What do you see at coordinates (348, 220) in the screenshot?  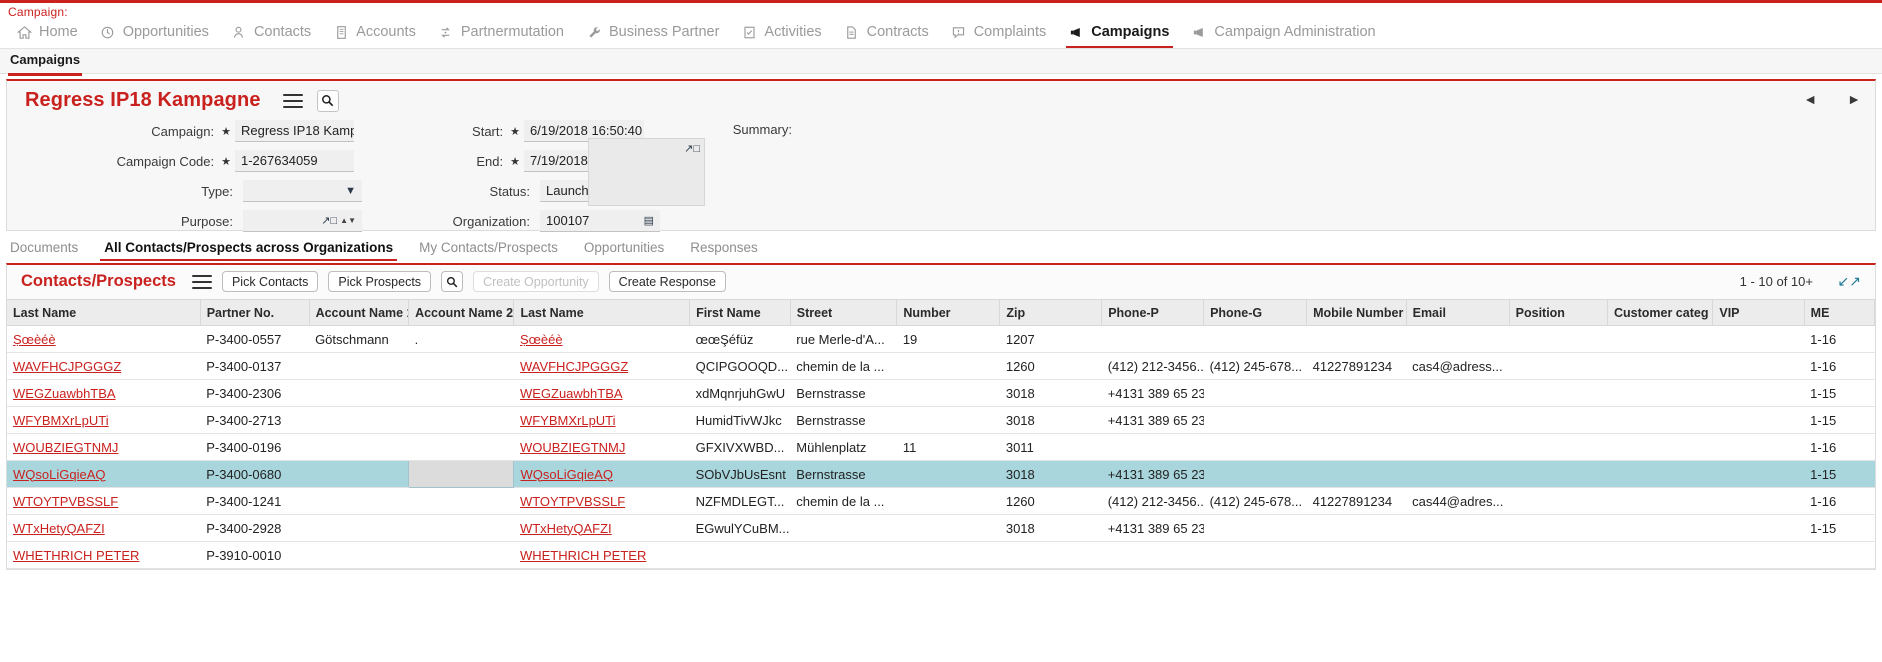 I see `stepper-icon: ▲▼` at bounding box center [348, 220].